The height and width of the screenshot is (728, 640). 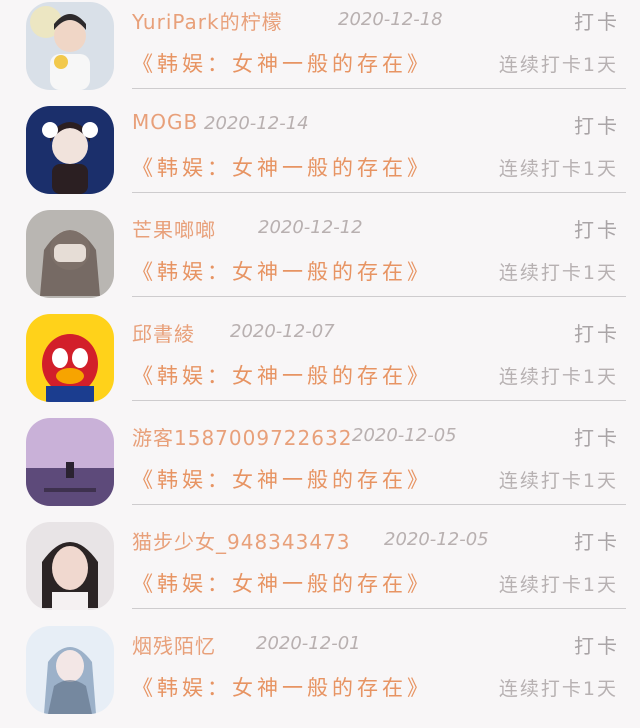 I want to click on user-name: 猫步少女_948343473, so click(x=241, y=542).